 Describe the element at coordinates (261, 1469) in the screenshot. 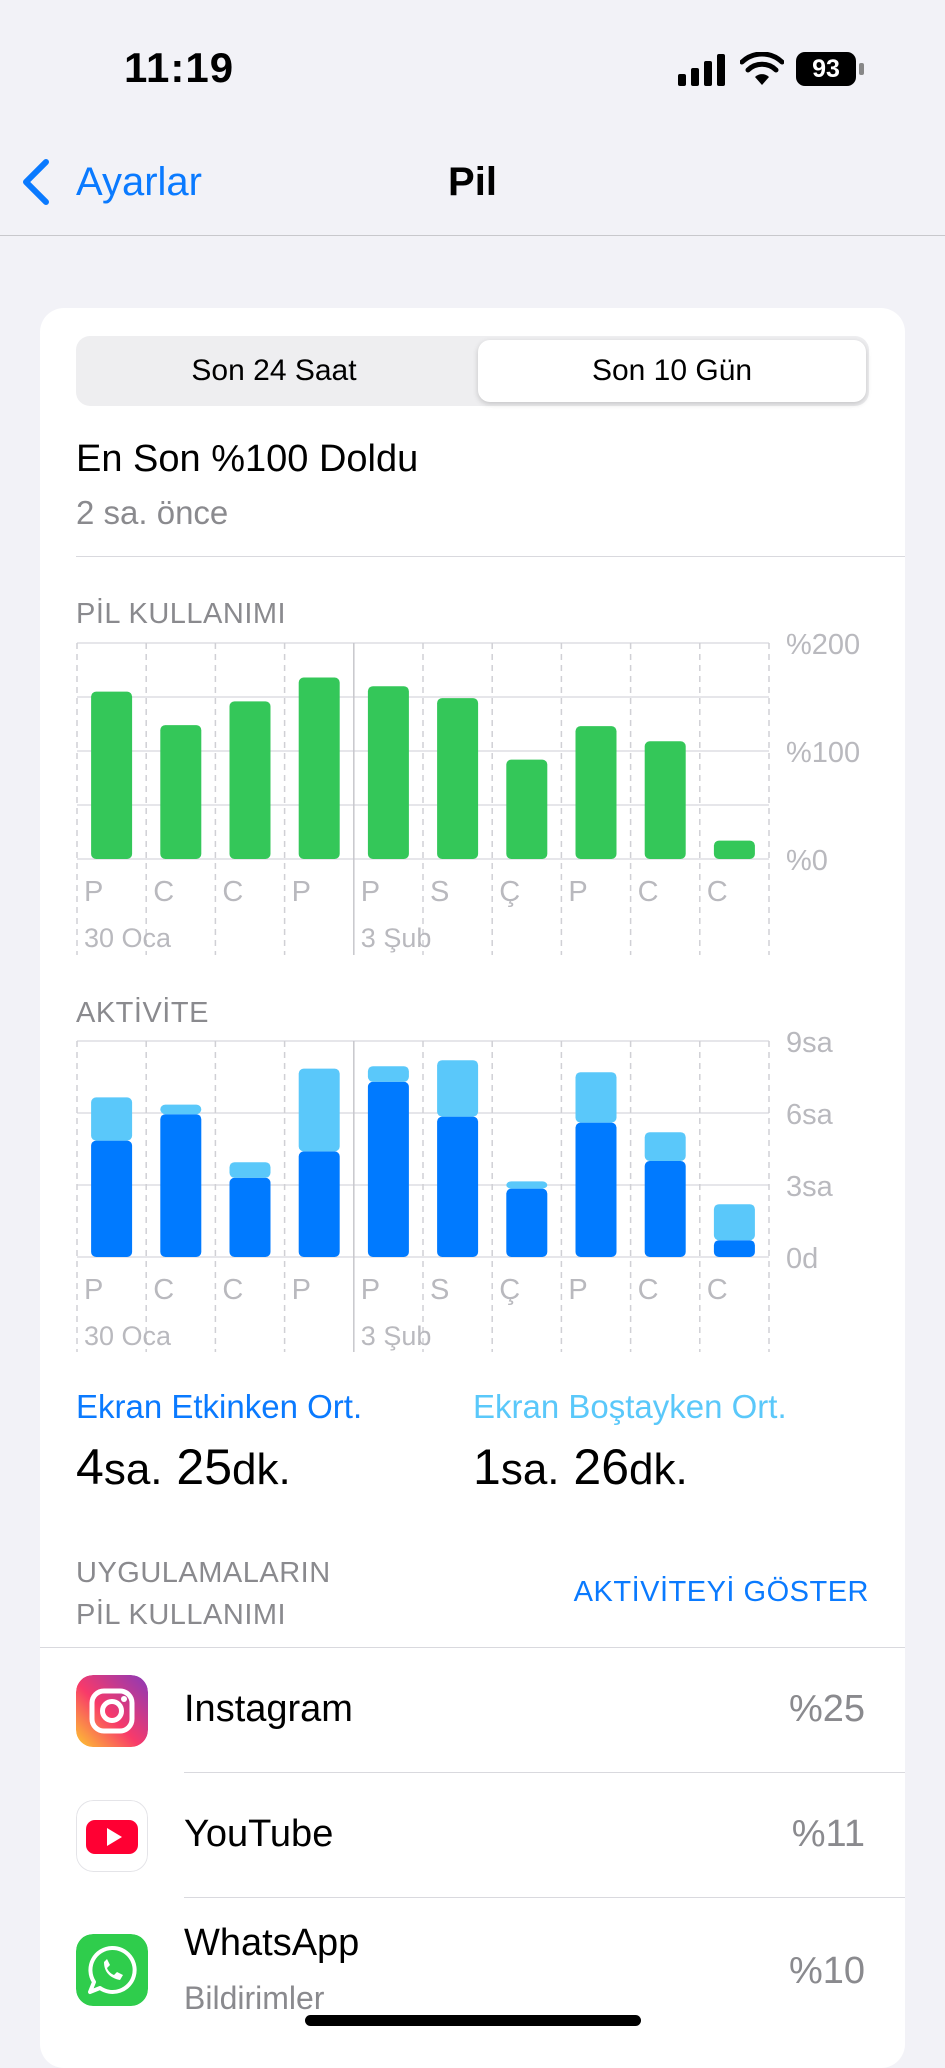

I see `screen-active-minutes-unit: dk.` at that location.